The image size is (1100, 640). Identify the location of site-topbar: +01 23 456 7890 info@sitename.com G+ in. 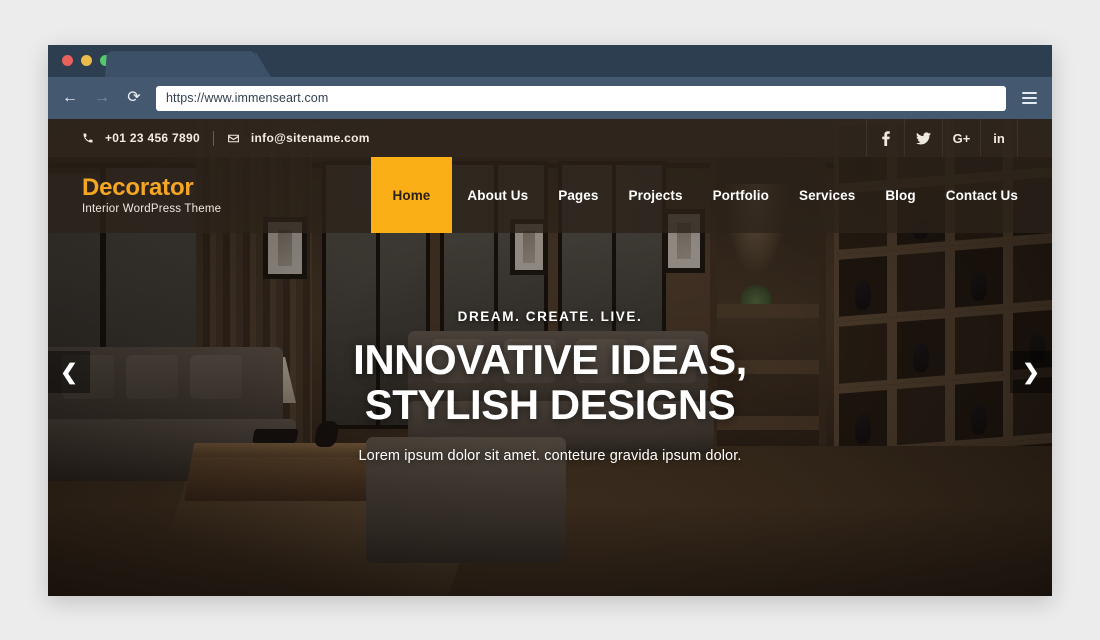
(550, 138).